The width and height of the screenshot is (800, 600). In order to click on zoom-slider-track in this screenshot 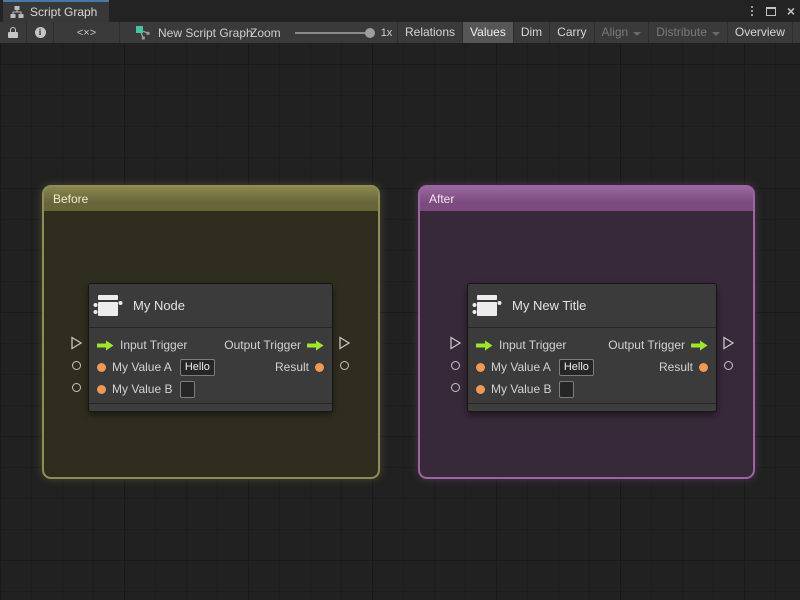, I will do `click(333, 32)`.